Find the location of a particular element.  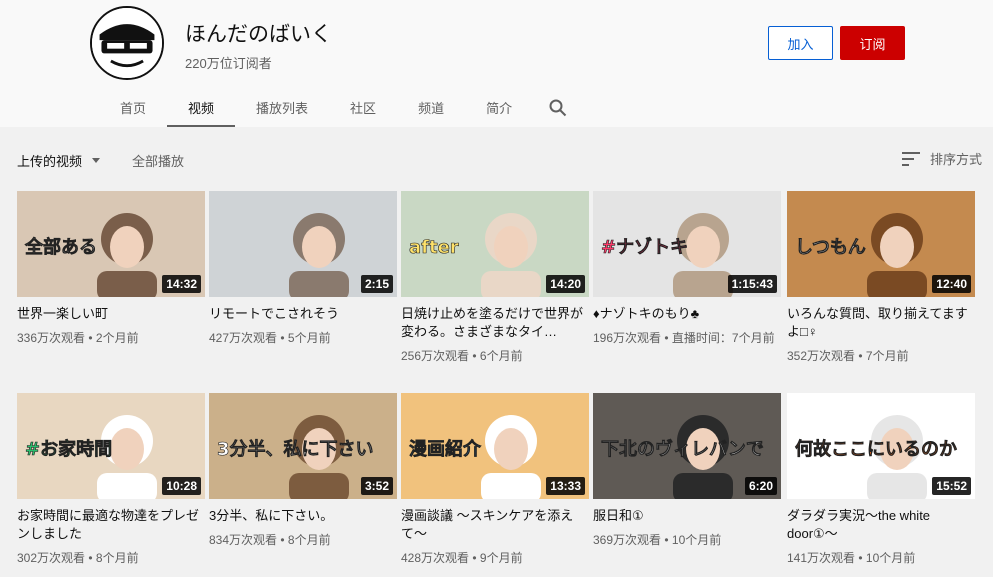

channel-name: ほんだのばいく is located at coordinates (258, 34).